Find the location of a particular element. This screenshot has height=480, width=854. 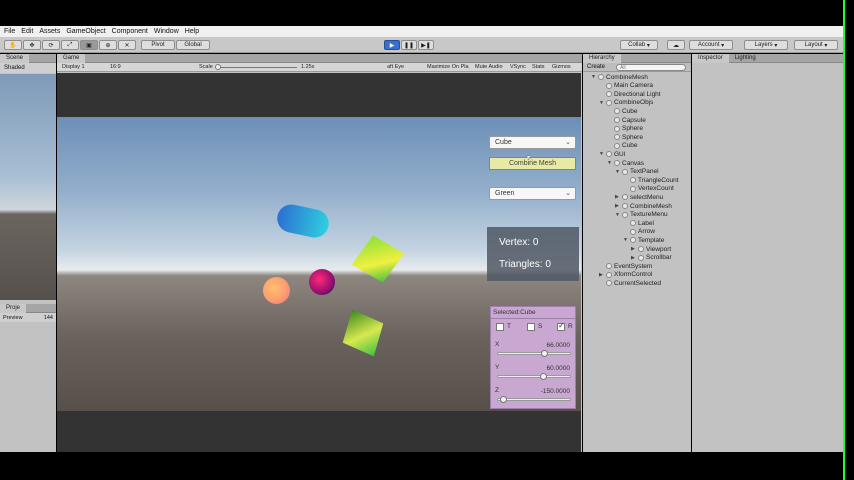

pause-button: ❚❚ is located at coordinates (409, 45).